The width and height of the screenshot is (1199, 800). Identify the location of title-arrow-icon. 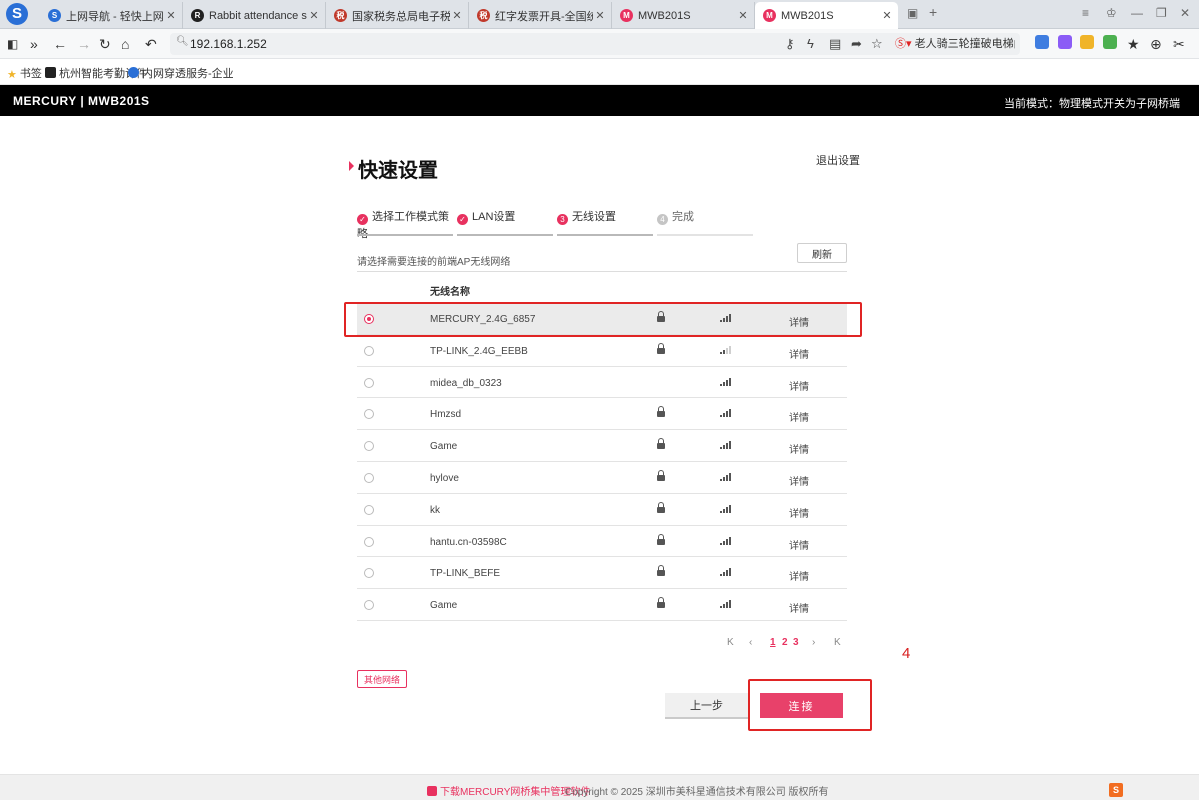
(351, 166).